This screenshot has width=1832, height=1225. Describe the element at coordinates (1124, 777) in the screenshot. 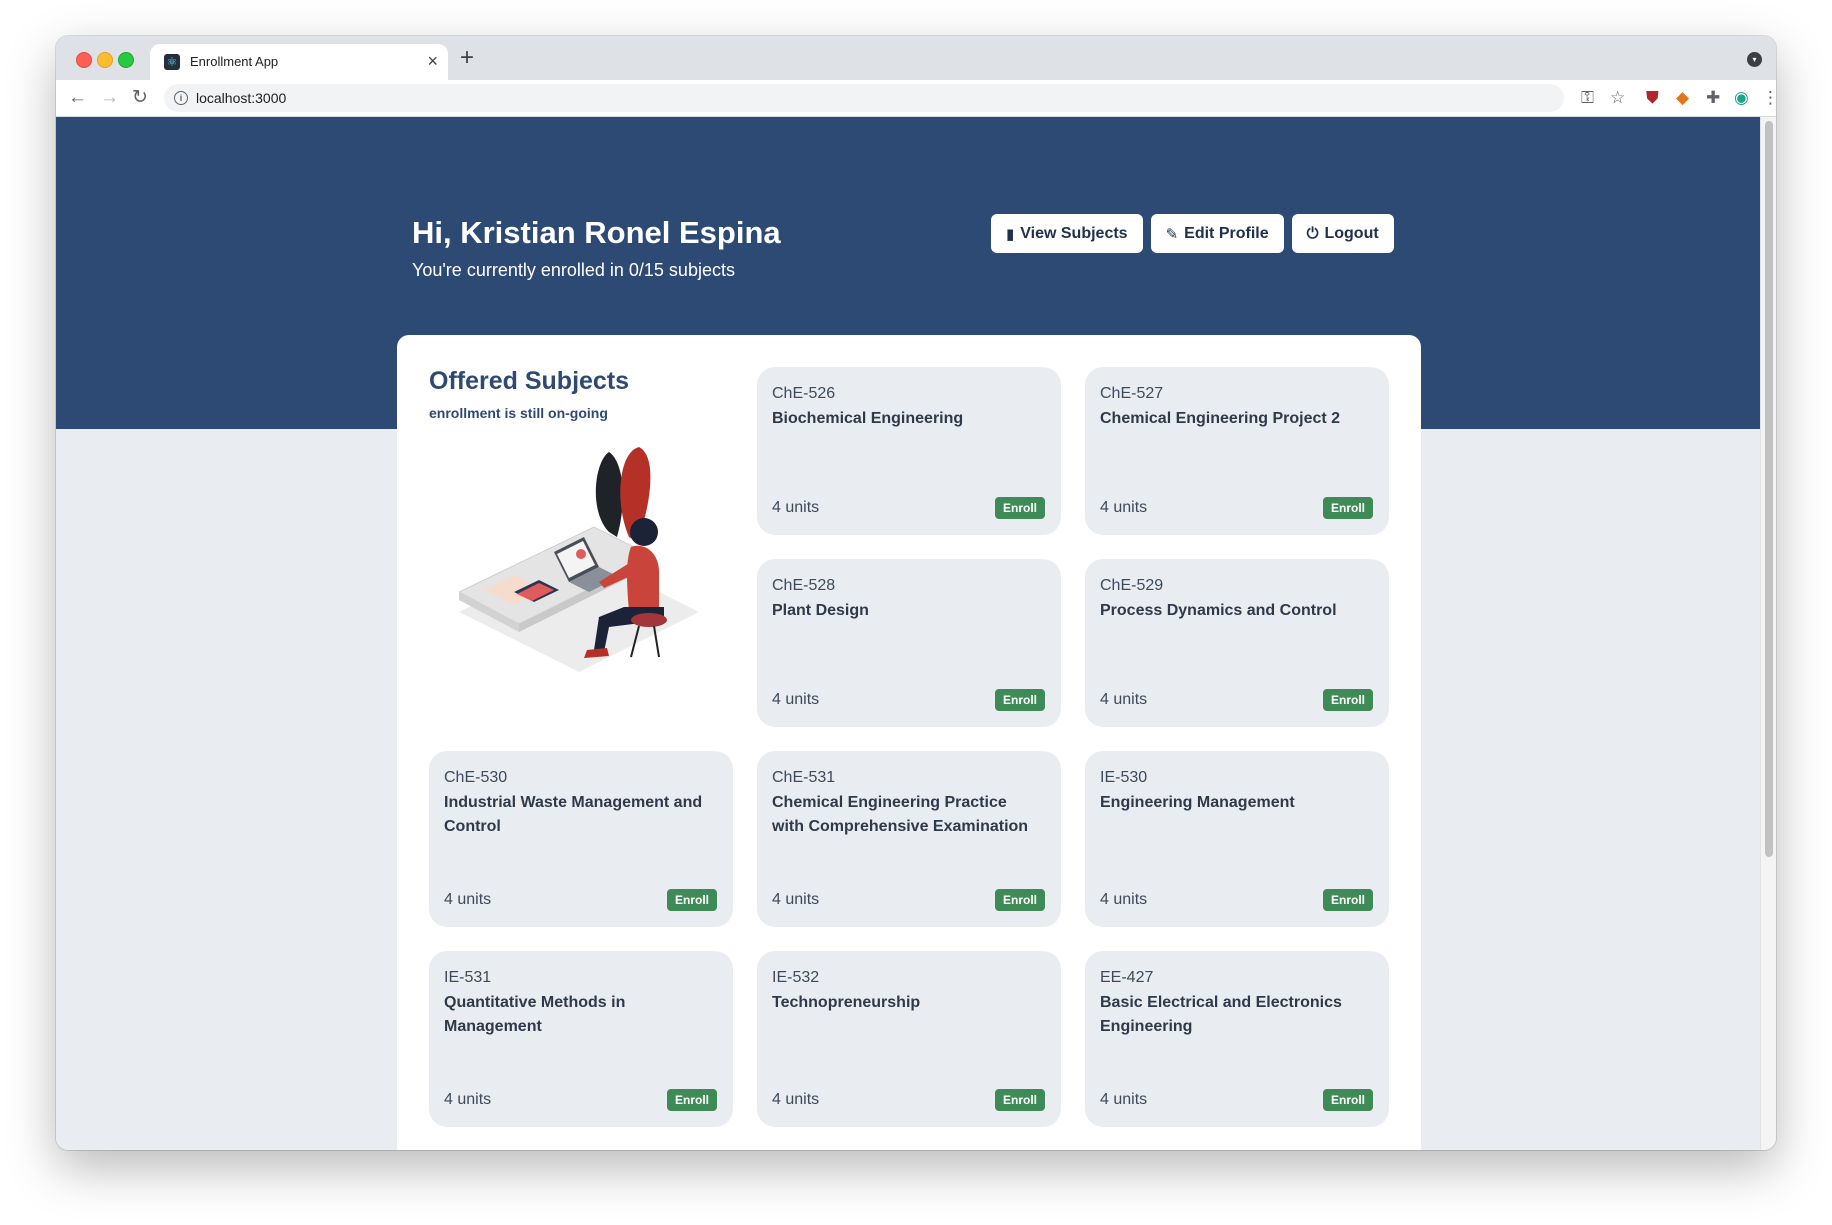

I see `subject-code: IE-530` at that location.